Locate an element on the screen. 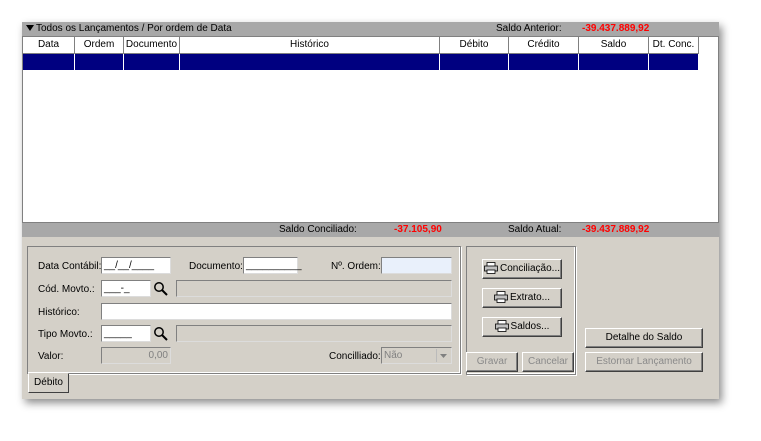  cancelar-button: Cancelar is located at coordinates (548, 362).